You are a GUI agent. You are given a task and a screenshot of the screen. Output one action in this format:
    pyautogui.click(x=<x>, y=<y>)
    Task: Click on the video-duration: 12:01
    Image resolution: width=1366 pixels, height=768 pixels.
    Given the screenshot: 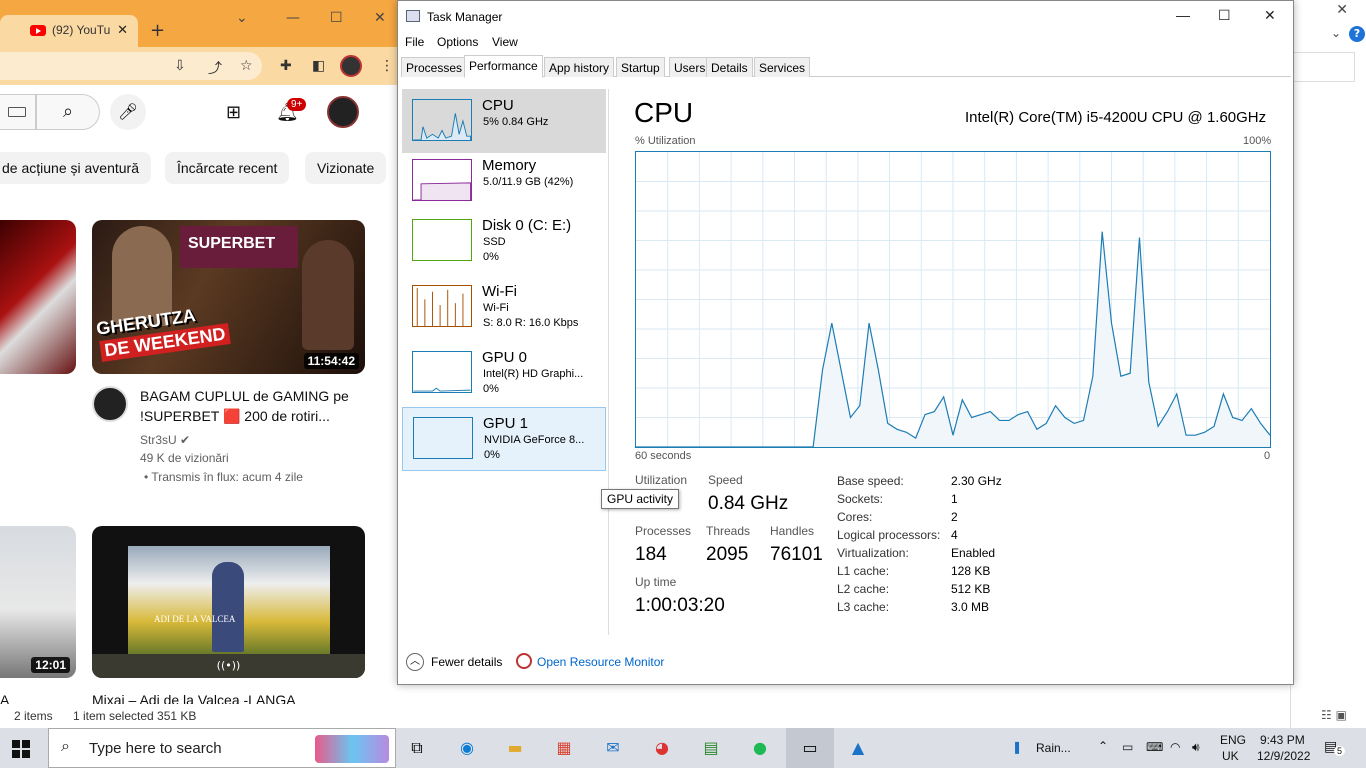 What is the action you would take?
    pyautogui.click(x=50, y=665)
    